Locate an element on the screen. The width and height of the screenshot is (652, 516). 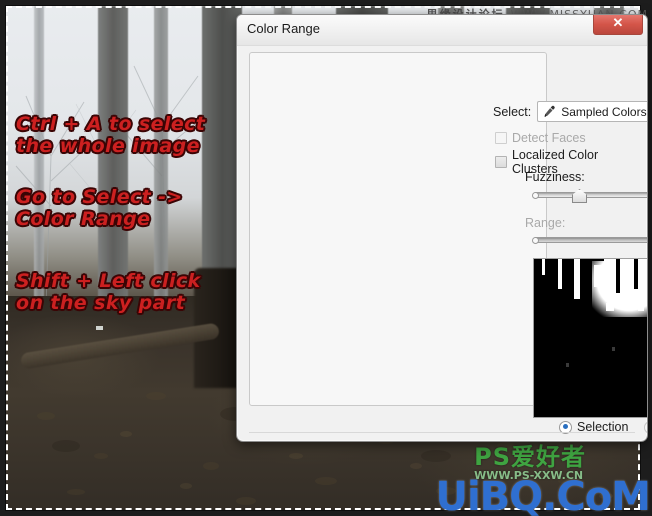
select-value: Sampled Colors is located at coordinates (604, 111).